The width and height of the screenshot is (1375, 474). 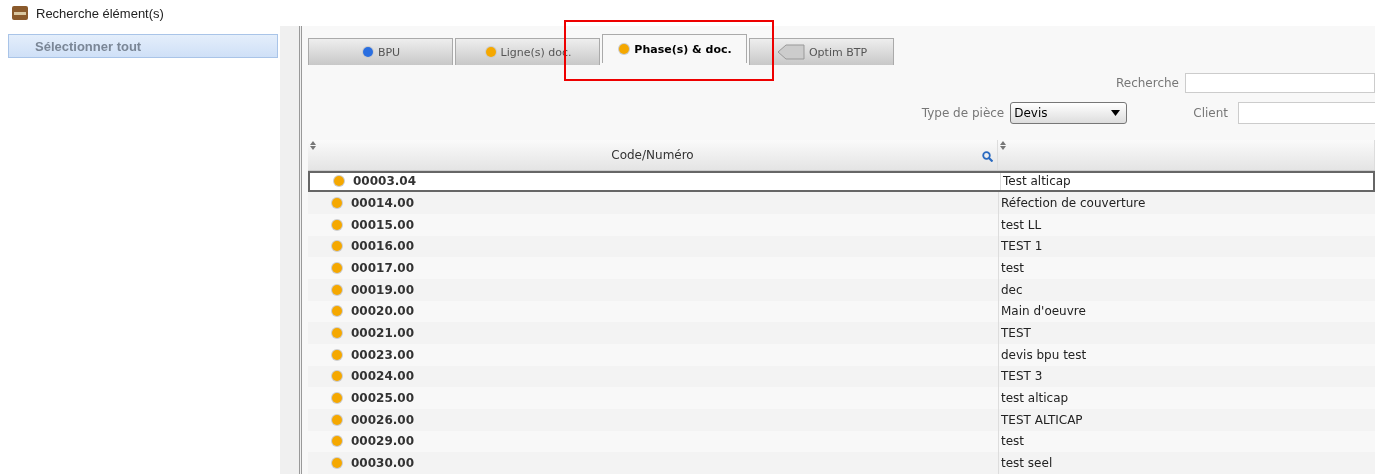 What do you see at coordinates (1022, 376) in the screenshot?
I see `label-cell: TEST 3` at bounding box center [1022, 376].